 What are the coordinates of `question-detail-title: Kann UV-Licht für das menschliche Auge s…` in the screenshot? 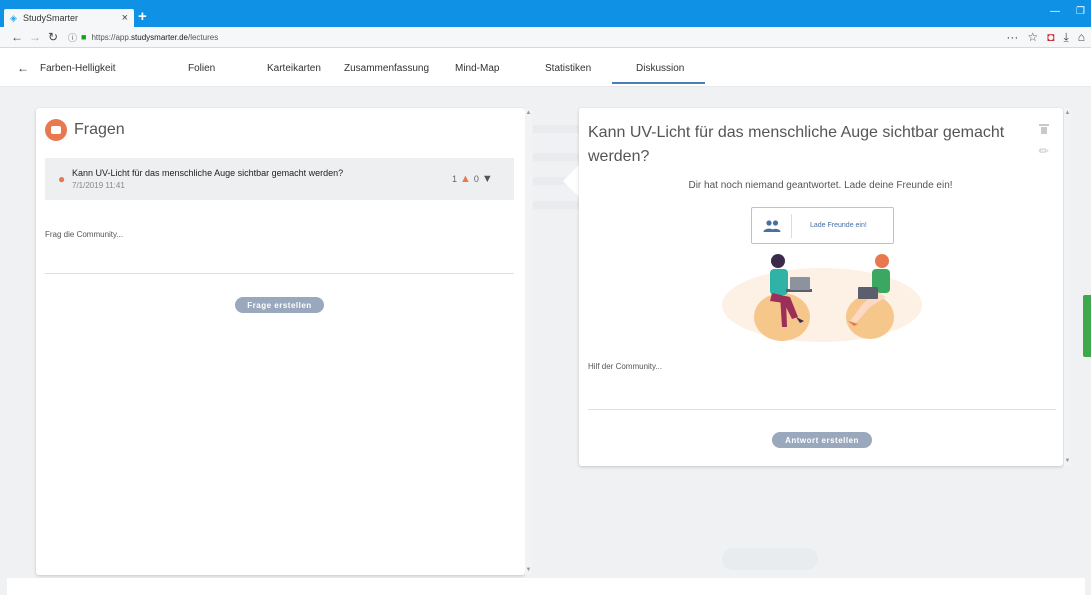 It's located at (796, 144).